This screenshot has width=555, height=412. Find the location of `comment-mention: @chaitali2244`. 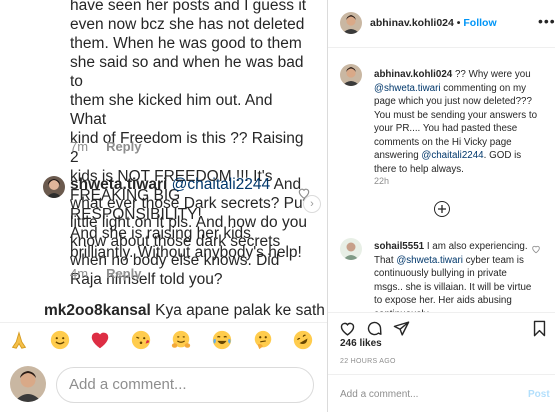

comment-mention: @chaitali2244 is located at coordinates (221, 184).